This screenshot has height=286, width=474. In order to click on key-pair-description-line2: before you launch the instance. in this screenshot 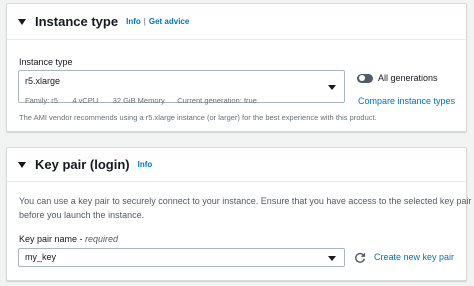, I will do `click(82, 215)`.